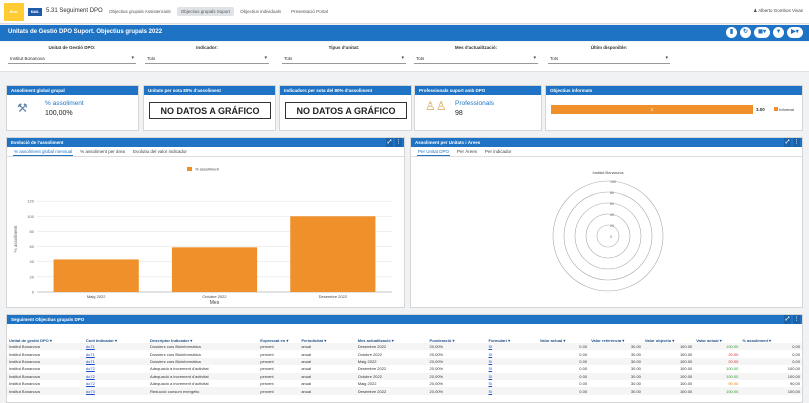  What do you see at coordinates (132, 58) in the screenshot?
I see `chevron-down-icon: ▾` at bounding box center [132, 58].